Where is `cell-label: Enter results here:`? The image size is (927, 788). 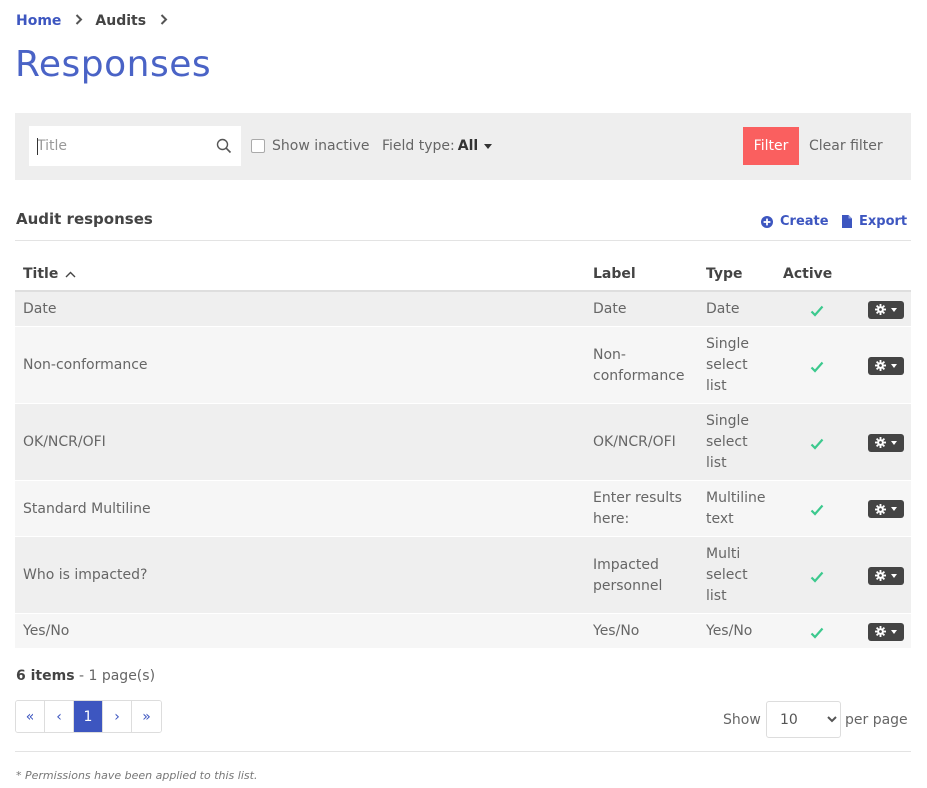
cell-label: Enter results here: is located at coordinates (645, 509).